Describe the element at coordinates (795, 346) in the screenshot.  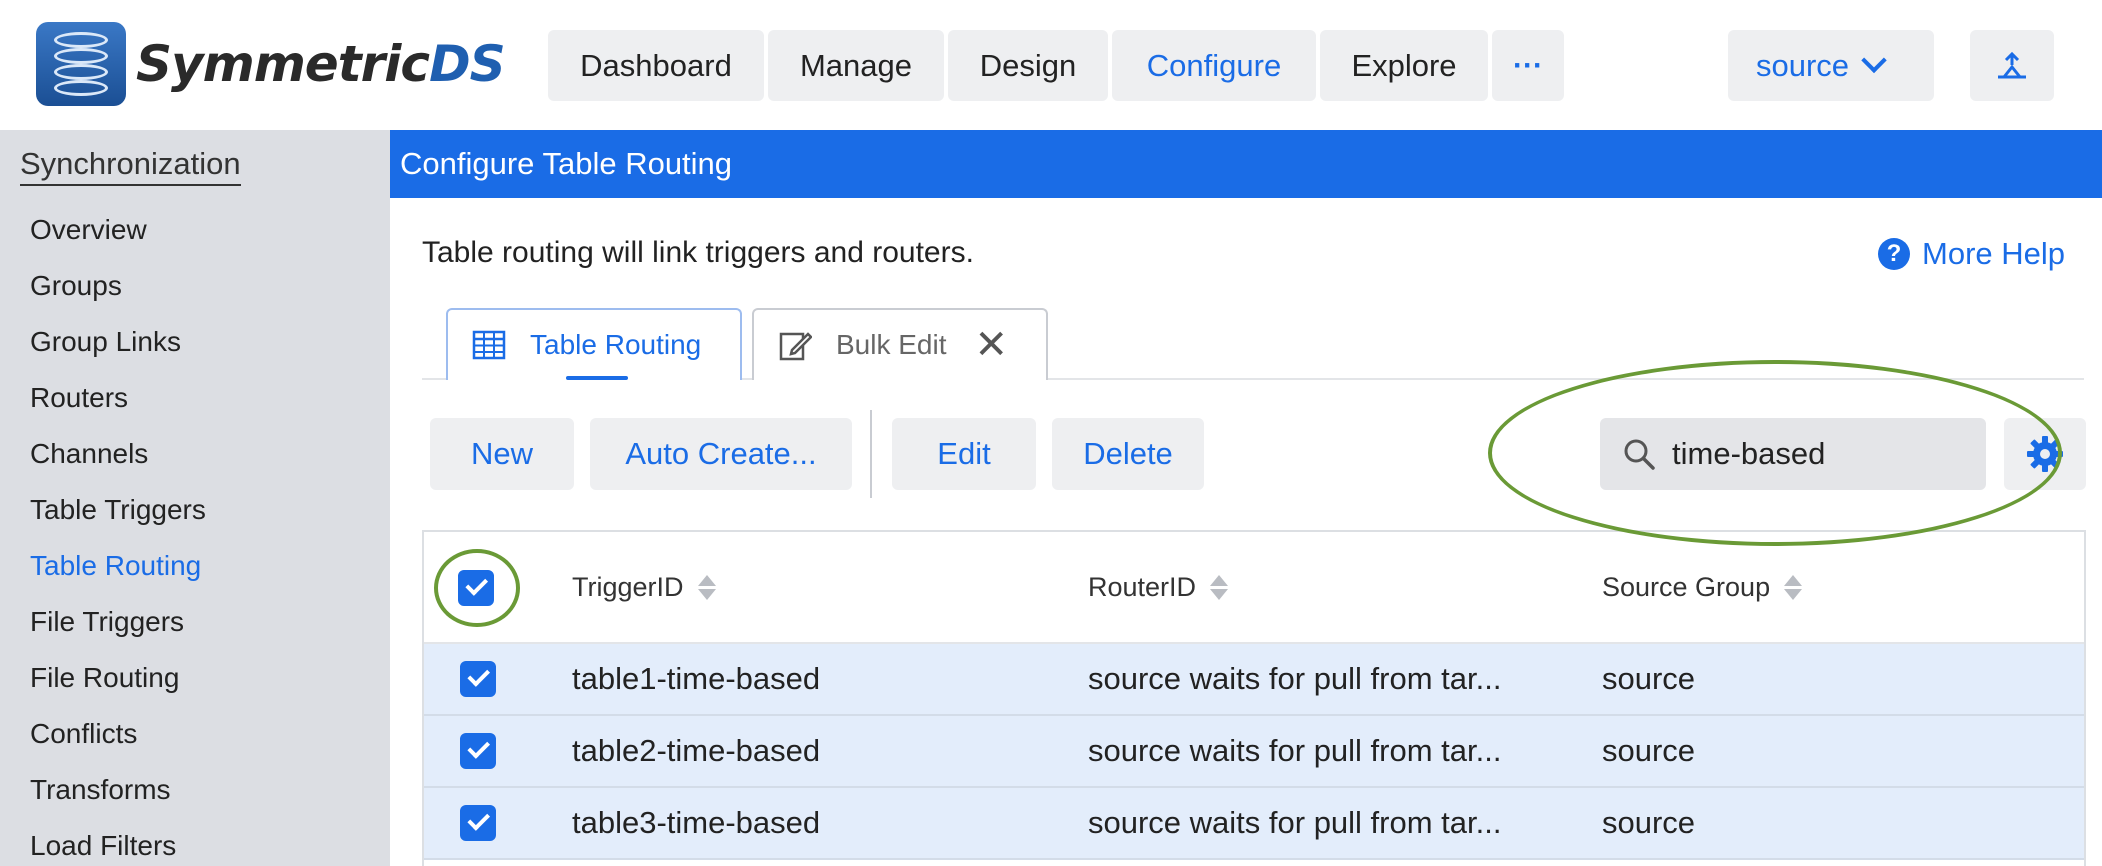
I see `edit-icon` at that location.